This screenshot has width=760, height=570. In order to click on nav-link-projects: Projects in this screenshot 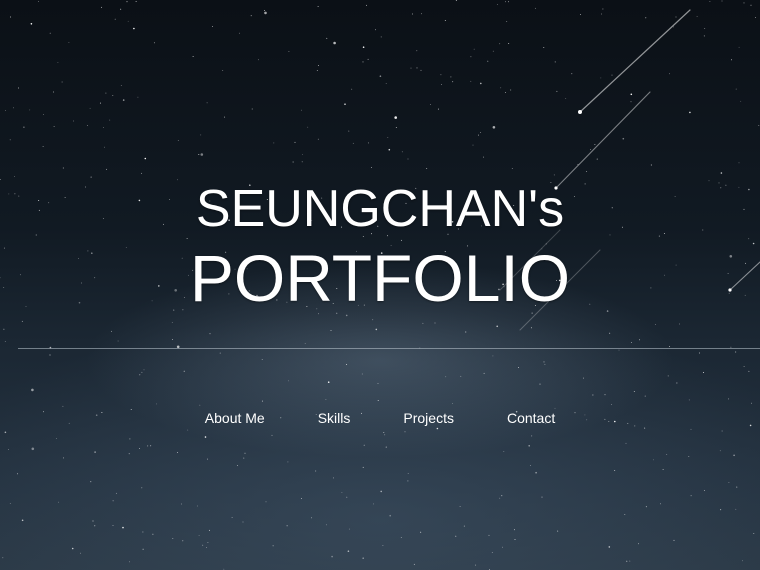, I will do `click(428, 418)`.